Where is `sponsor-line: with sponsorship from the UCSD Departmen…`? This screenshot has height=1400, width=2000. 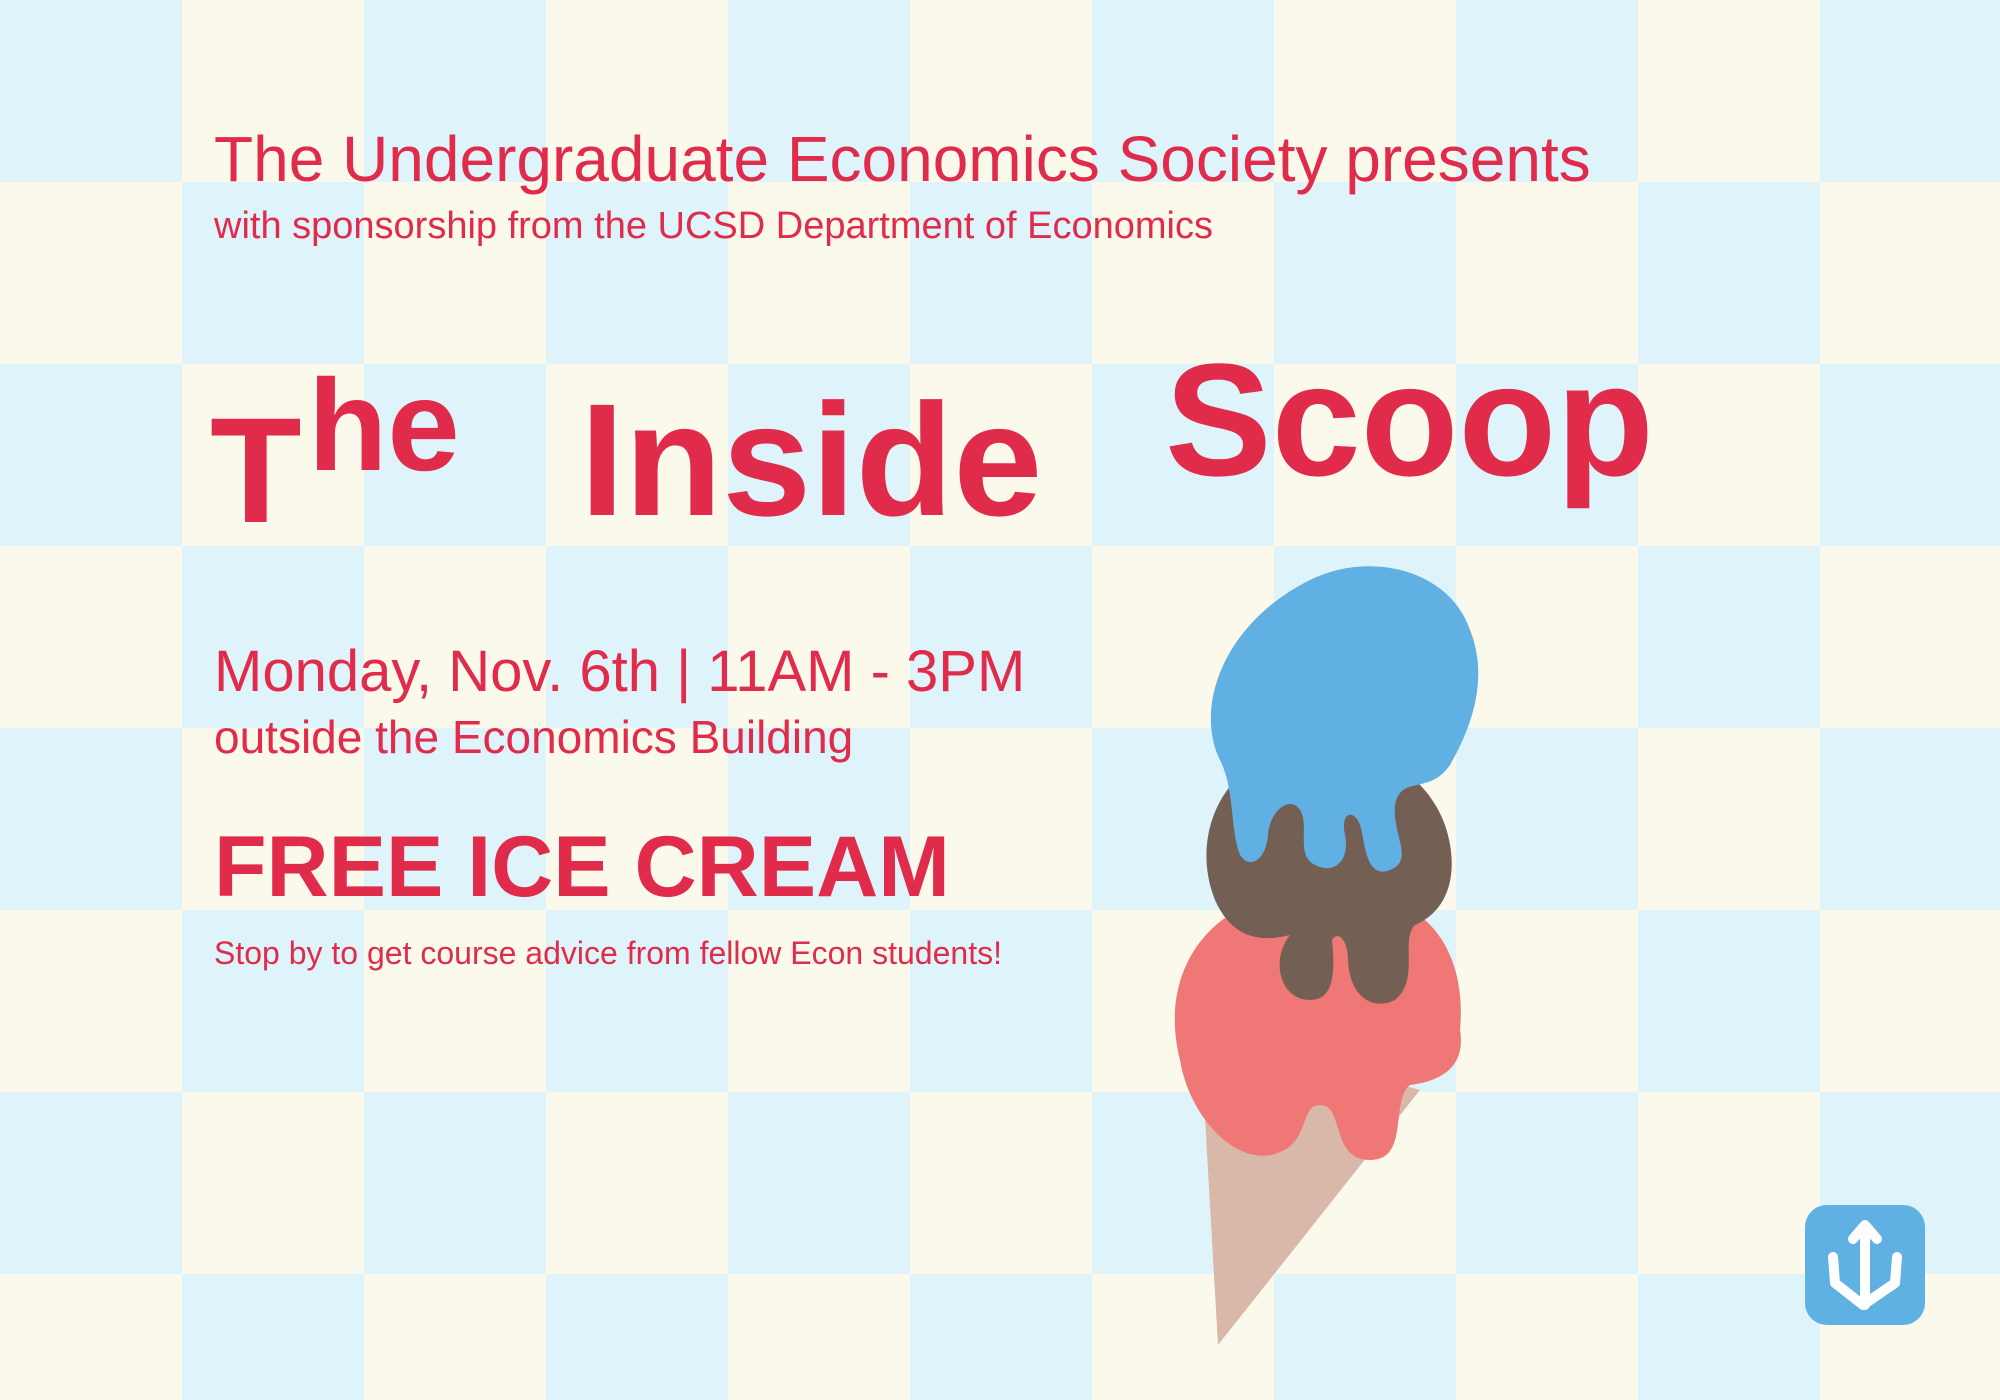
sponsor-line: with sponsorship from the UCSD Departmen… is located at coordinates (713, 226).